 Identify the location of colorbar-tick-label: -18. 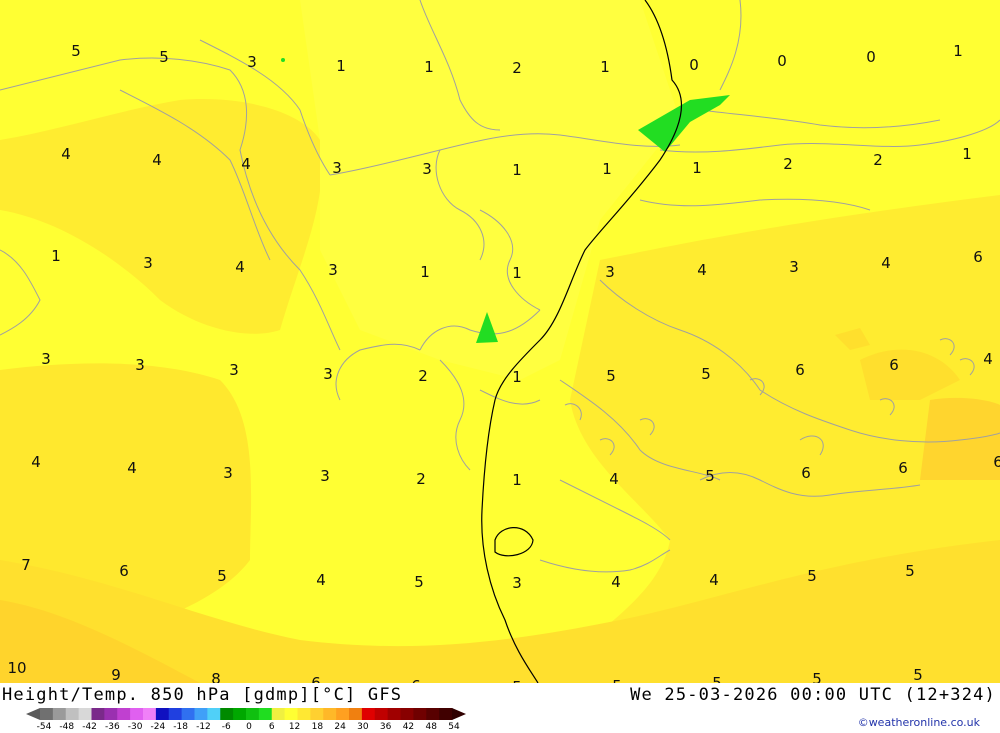
(181, 727).